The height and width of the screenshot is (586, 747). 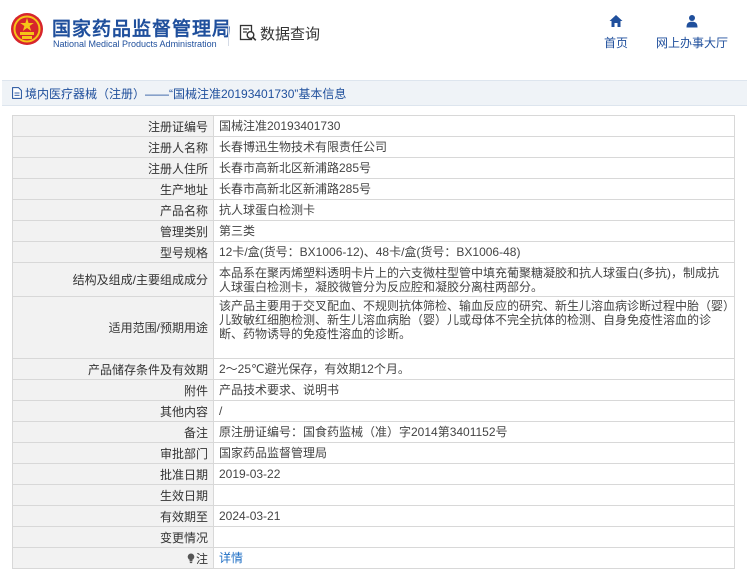 What do you see at coordinates (474, 390) in the screenshot?
I see `row-value: 产品技术要求、说明书` at bounding box center [474, 390].